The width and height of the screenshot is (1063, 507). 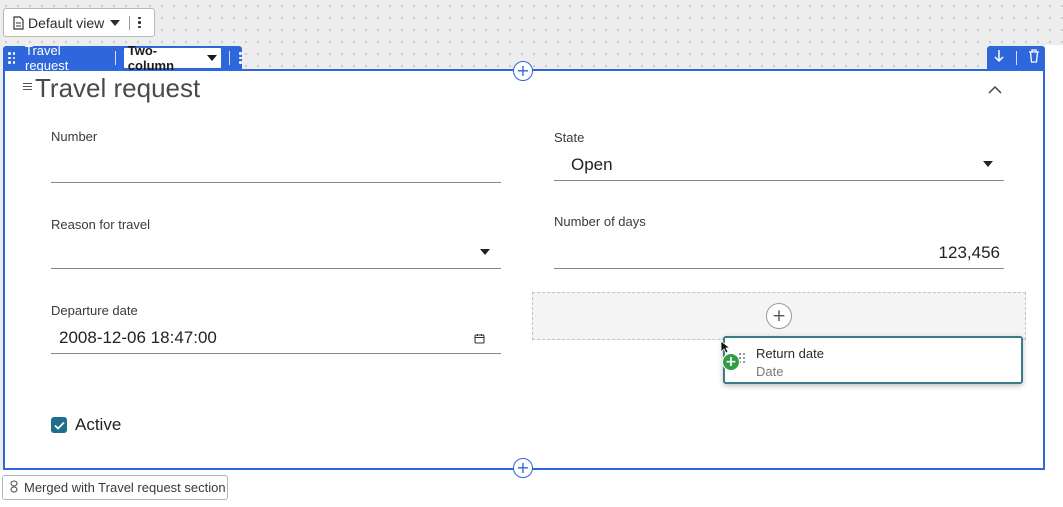 I want to click on section-heading: Travel request, so click(x=111, y=88).